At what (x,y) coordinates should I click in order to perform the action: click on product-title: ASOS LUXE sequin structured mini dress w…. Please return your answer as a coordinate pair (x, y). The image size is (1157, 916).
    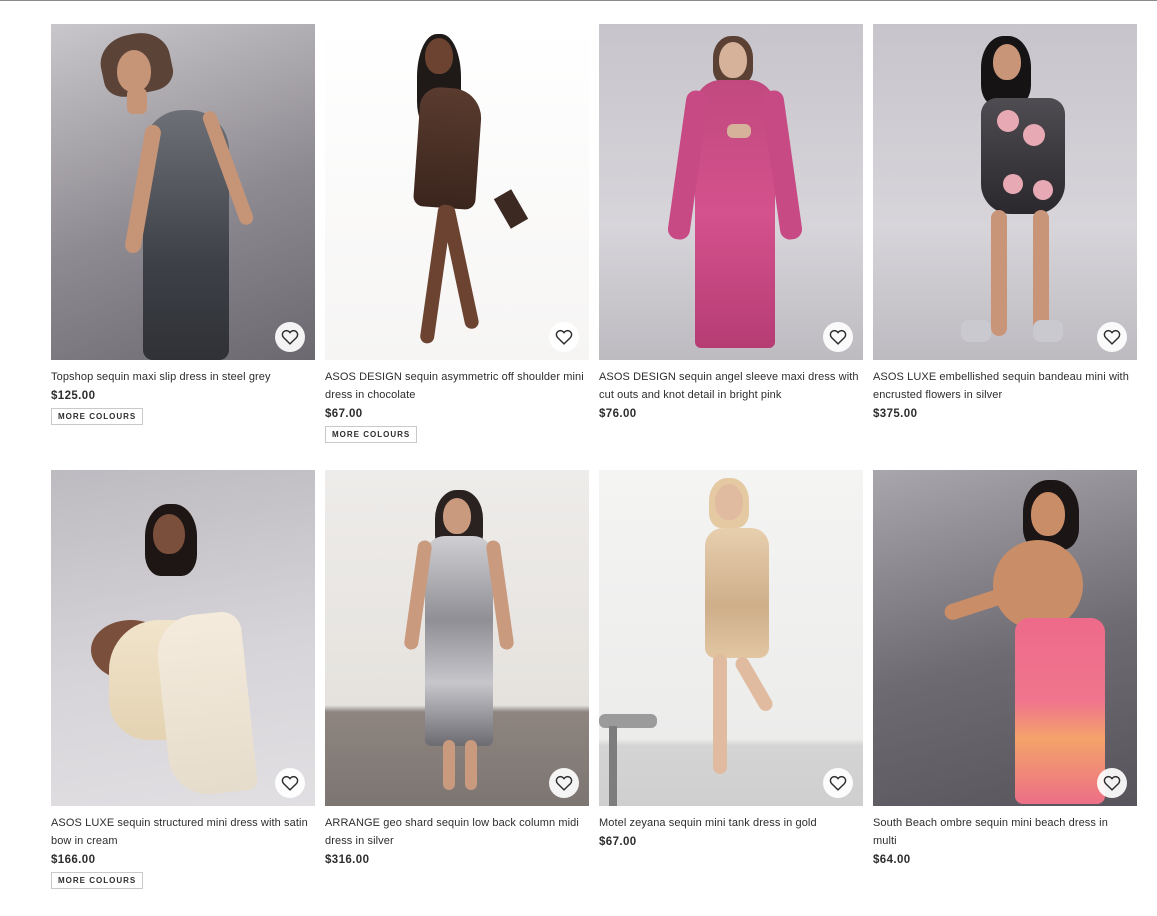
    Looking at the image, I should click on (183, 832).